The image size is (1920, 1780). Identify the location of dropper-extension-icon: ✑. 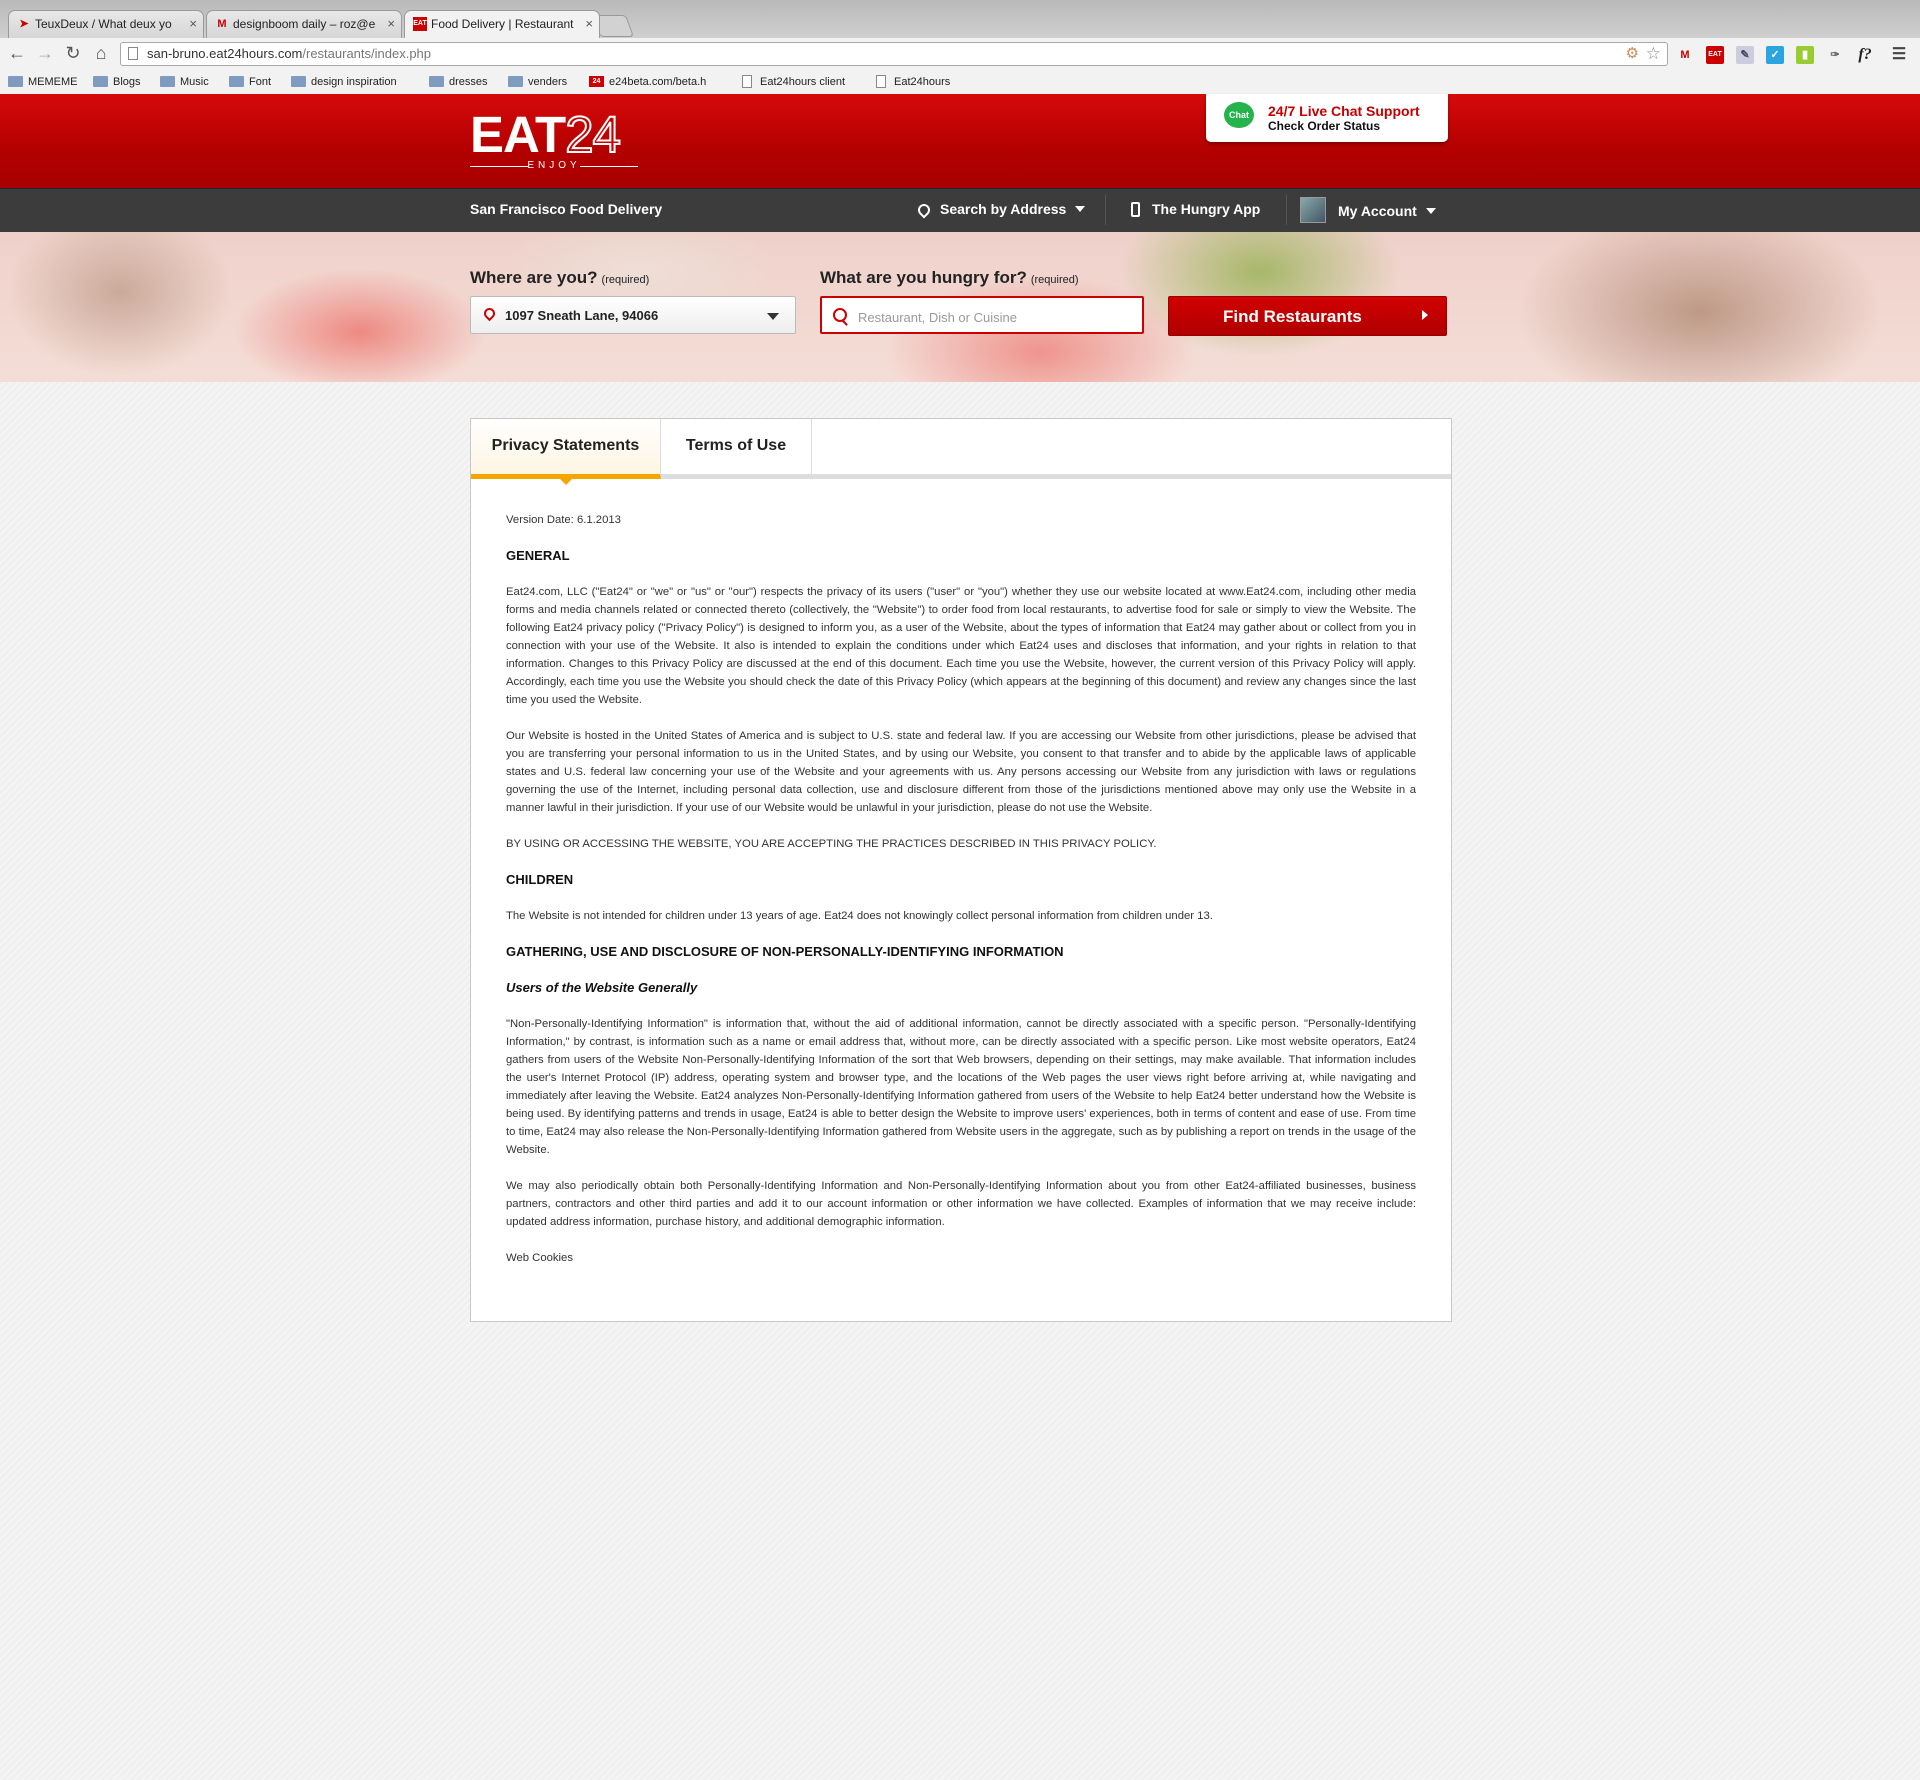
(1835, 55).